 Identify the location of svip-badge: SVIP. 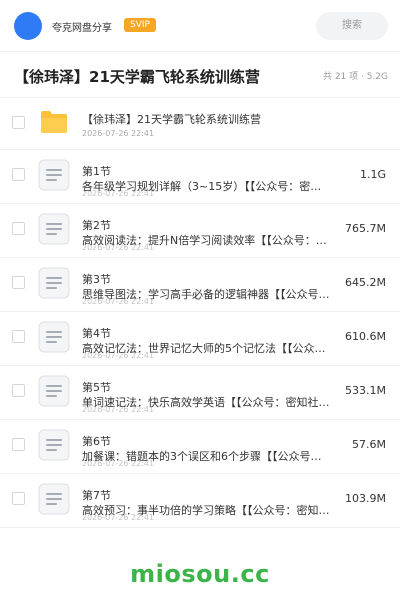
(140, 25).